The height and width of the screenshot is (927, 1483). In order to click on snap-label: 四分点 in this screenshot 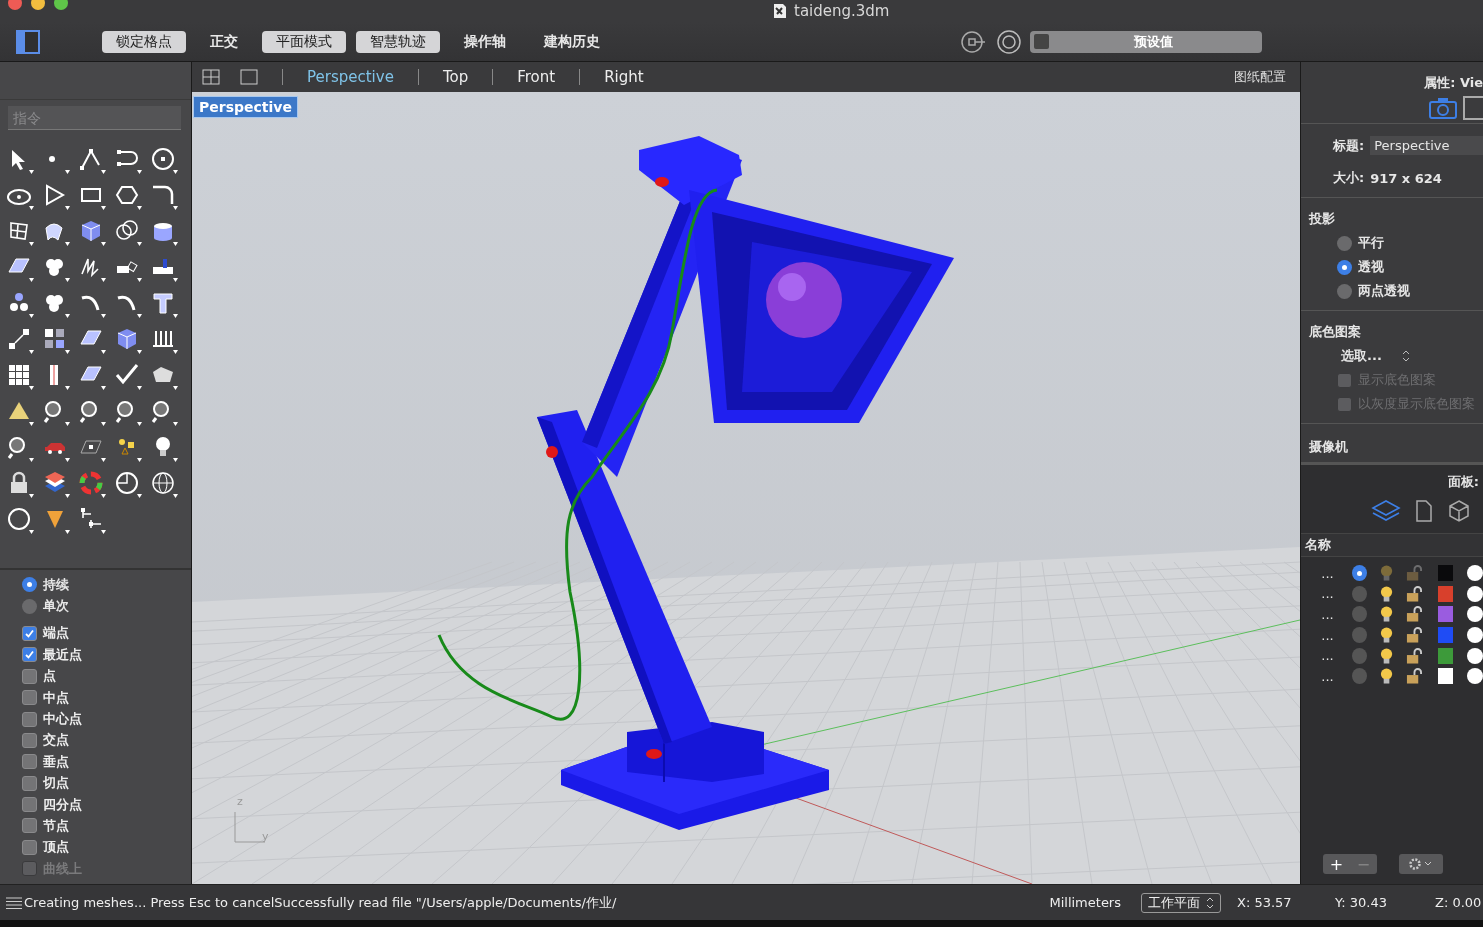, I will do `click(62, 804)`.